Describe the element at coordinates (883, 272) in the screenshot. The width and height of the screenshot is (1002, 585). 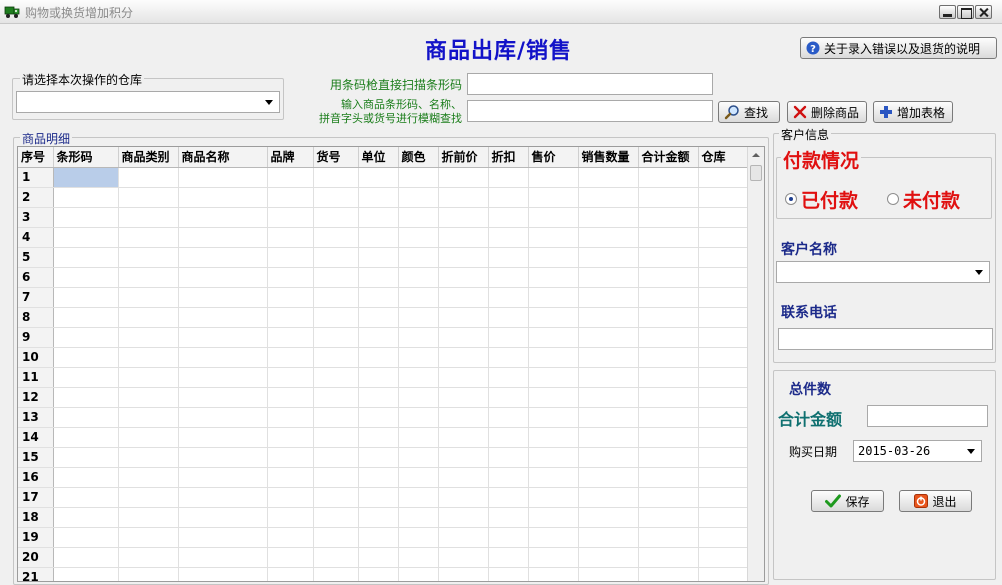
I see `customer-name-select` at that location.